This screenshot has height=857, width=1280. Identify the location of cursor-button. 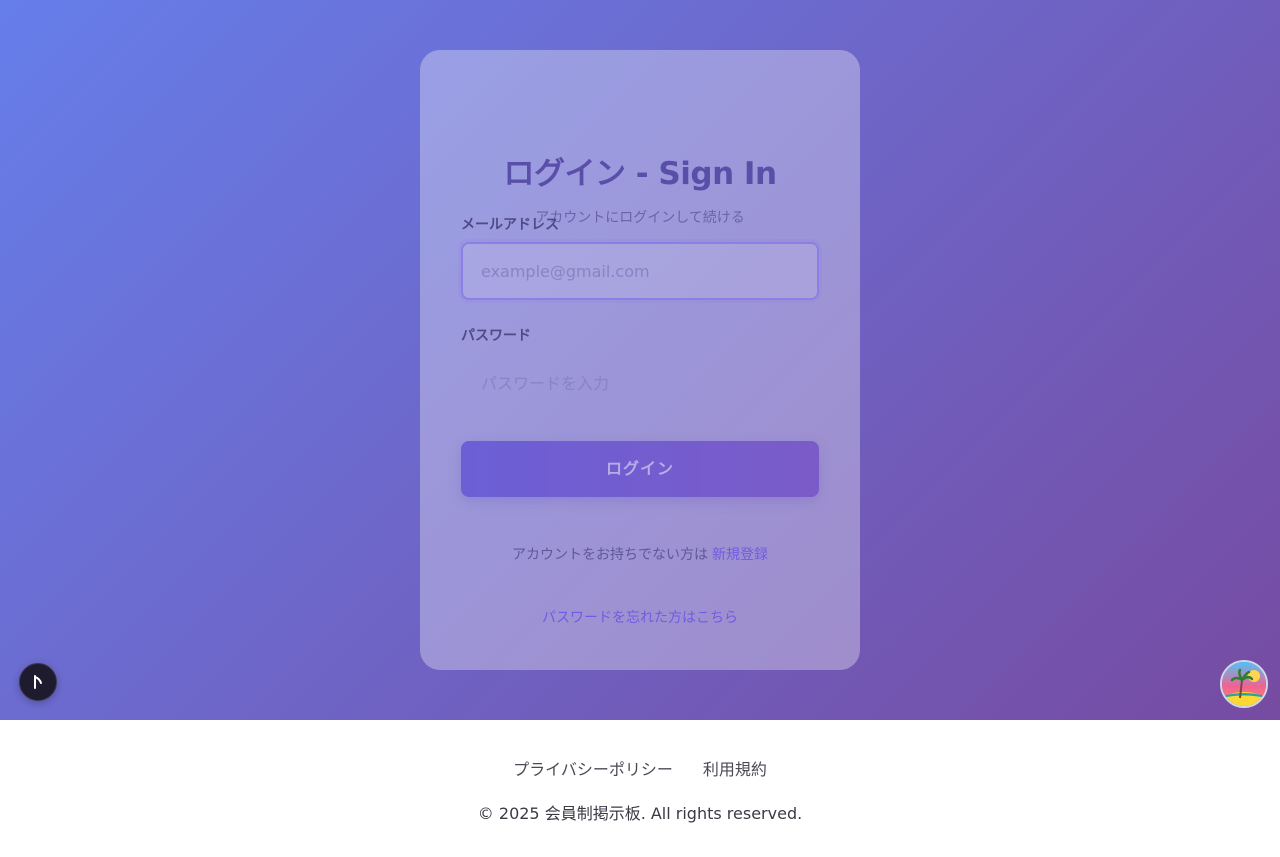
(38, 682).